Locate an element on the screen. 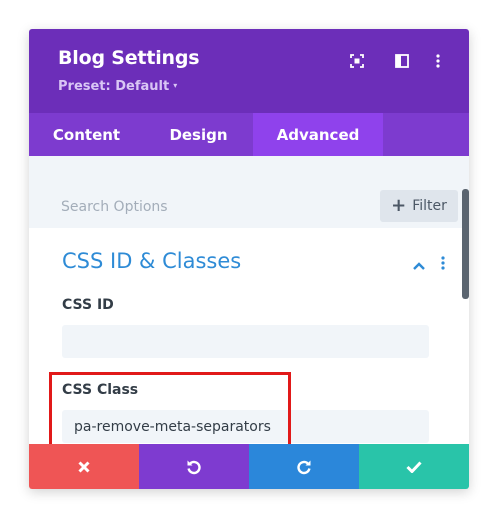 The width and height of the screenshot is (494, 518). focus-icon is located at coordinates (357, 61).